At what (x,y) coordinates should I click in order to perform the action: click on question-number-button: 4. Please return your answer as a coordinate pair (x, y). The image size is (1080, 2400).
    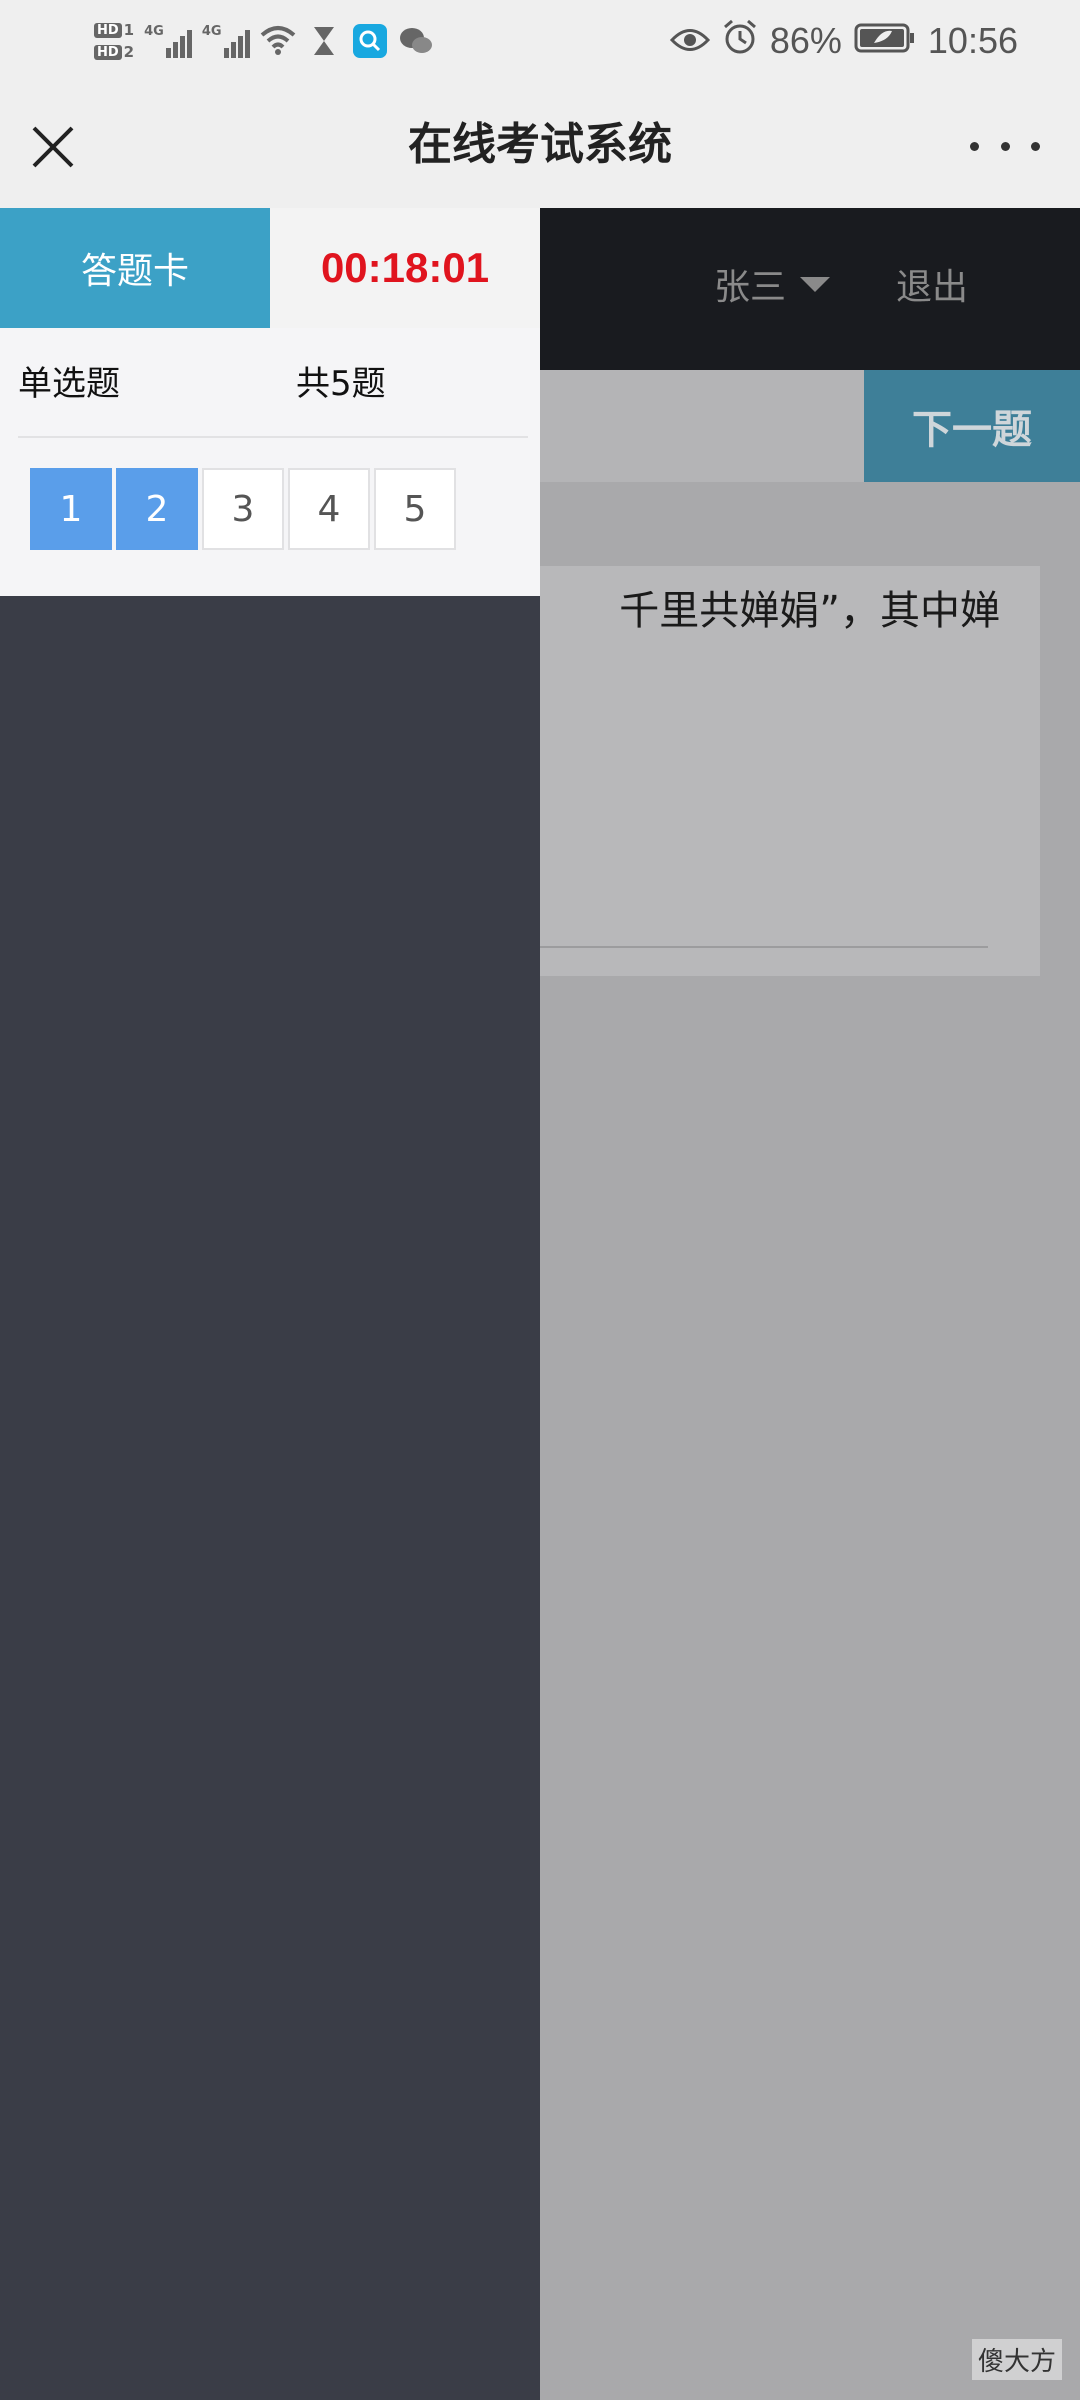
    Looking at the image, I should click on (329, 509).